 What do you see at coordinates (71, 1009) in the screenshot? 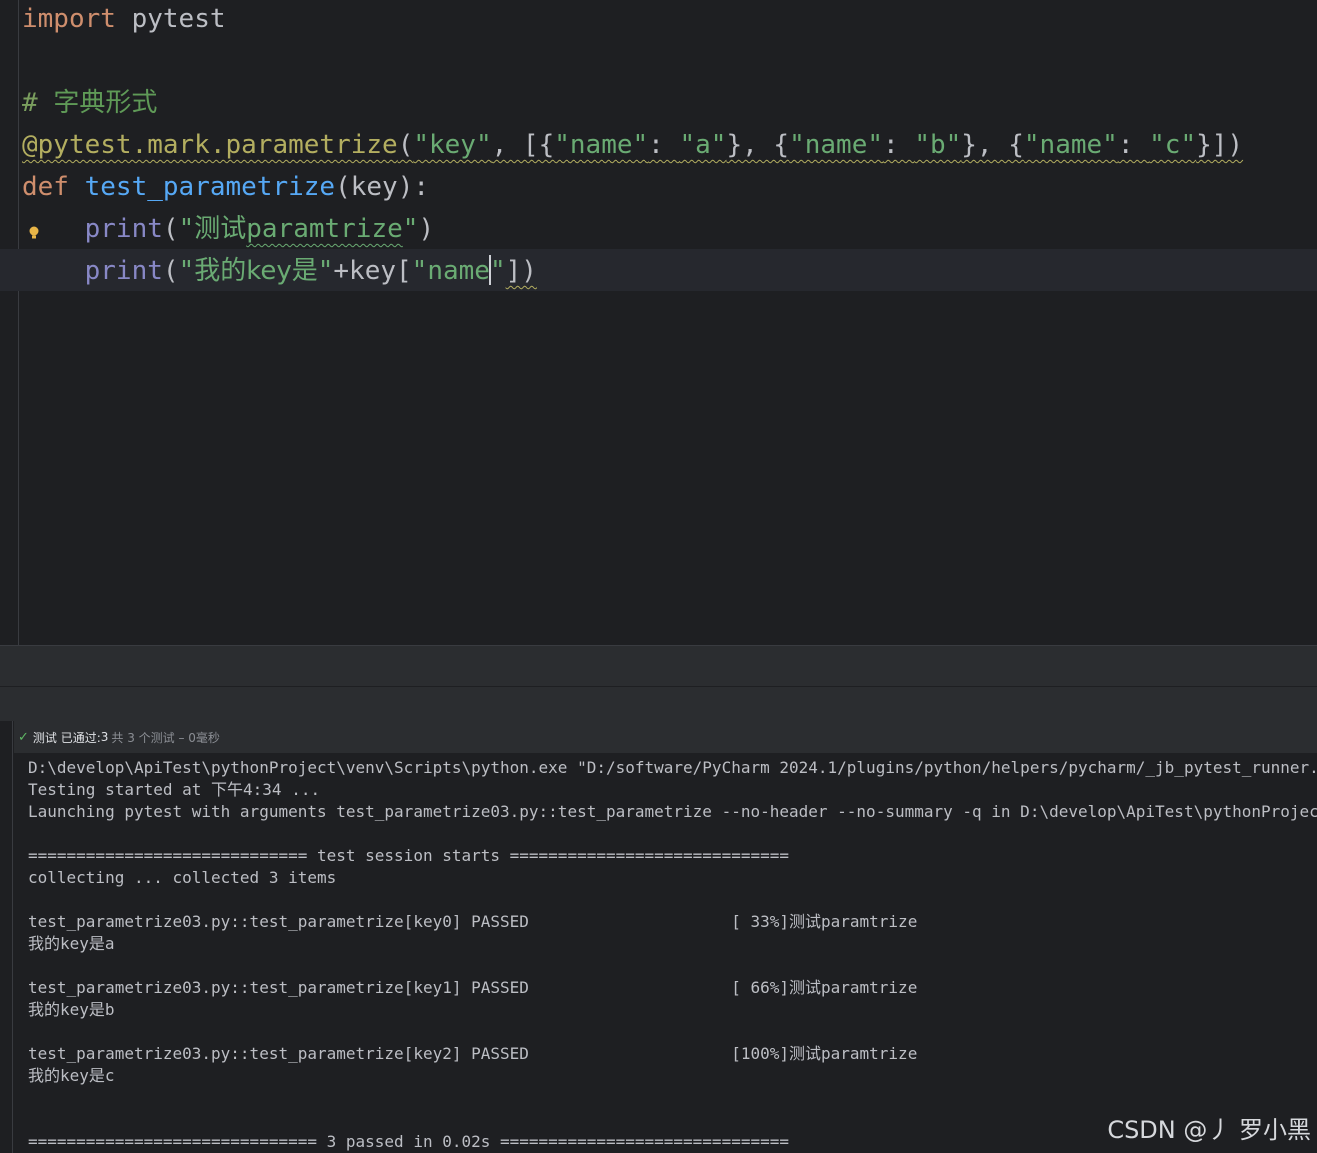
I see `console-line: 我的key是b` at bounding box center [71, 1009].